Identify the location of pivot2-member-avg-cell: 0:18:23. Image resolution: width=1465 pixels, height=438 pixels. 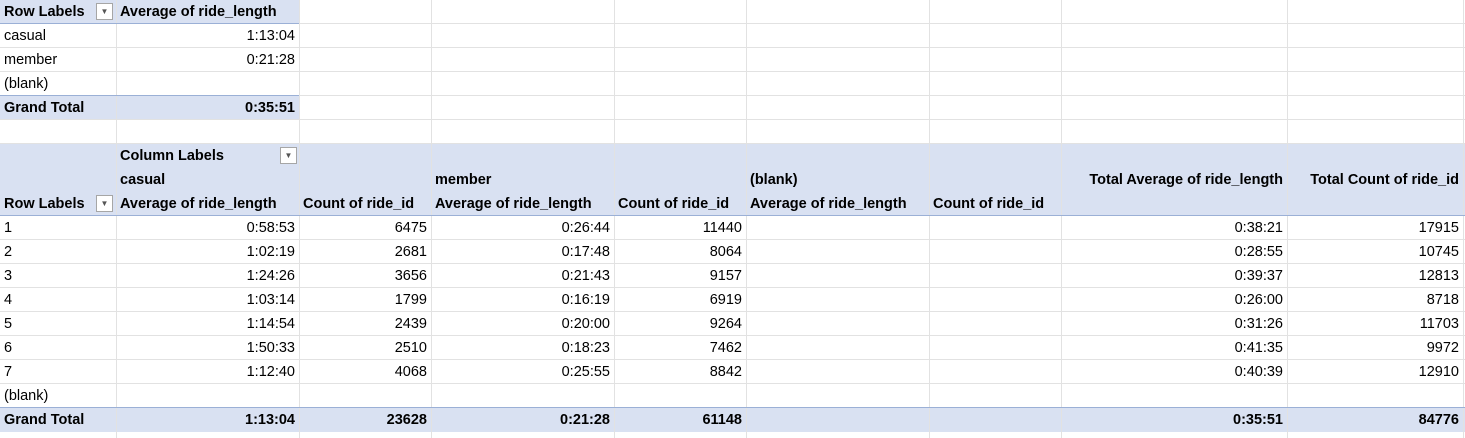
(522, 348).